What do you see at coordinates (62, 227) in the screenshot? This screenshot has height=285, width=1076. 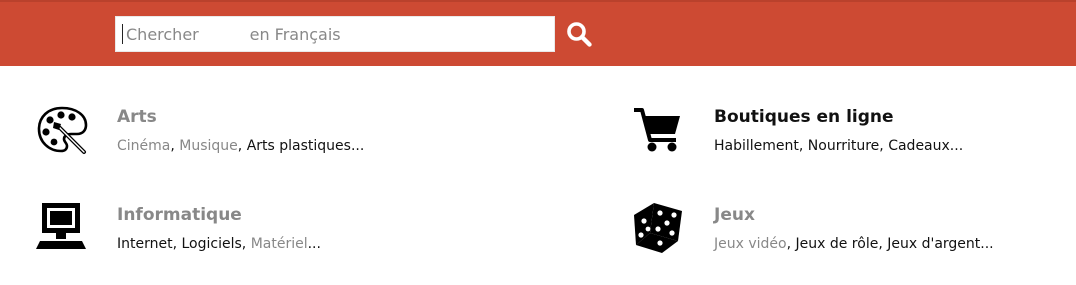 I see `computer-icon` at bounding box center [62, 227].